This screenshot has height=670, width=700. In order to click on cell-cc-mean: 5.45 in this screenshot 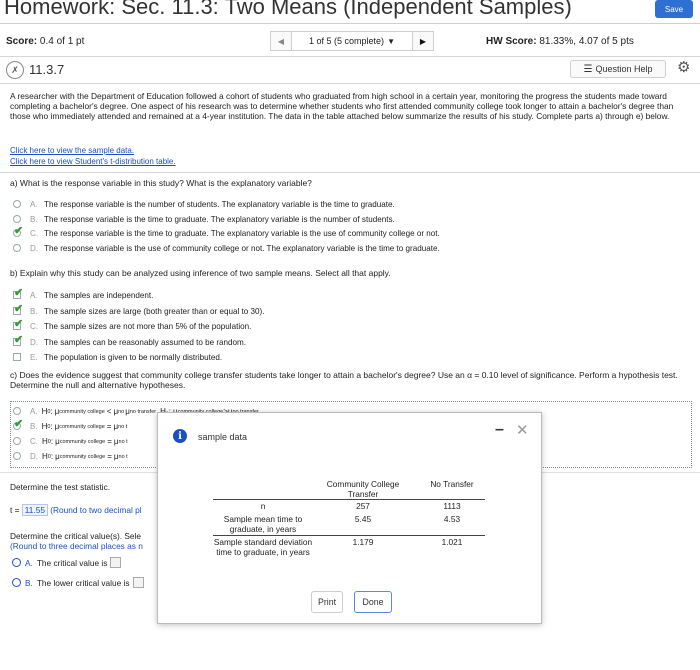, I will do `click(363, 519)`.